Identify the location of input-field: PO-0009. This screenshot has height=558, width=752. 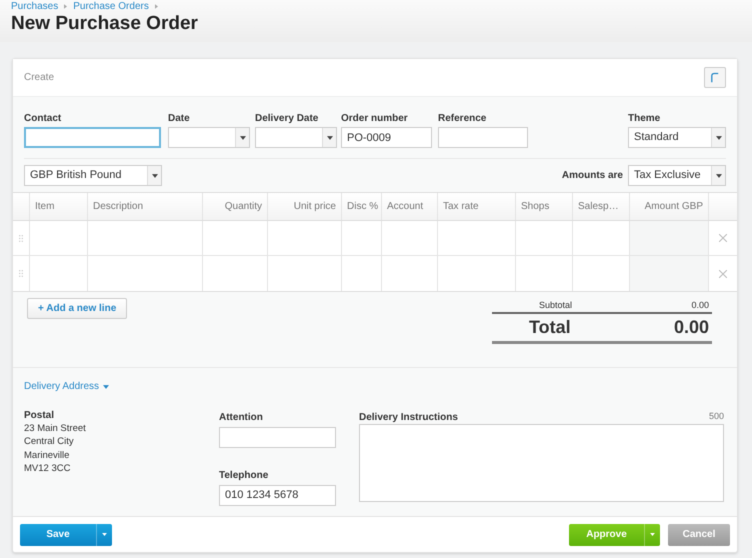
(386, 137).